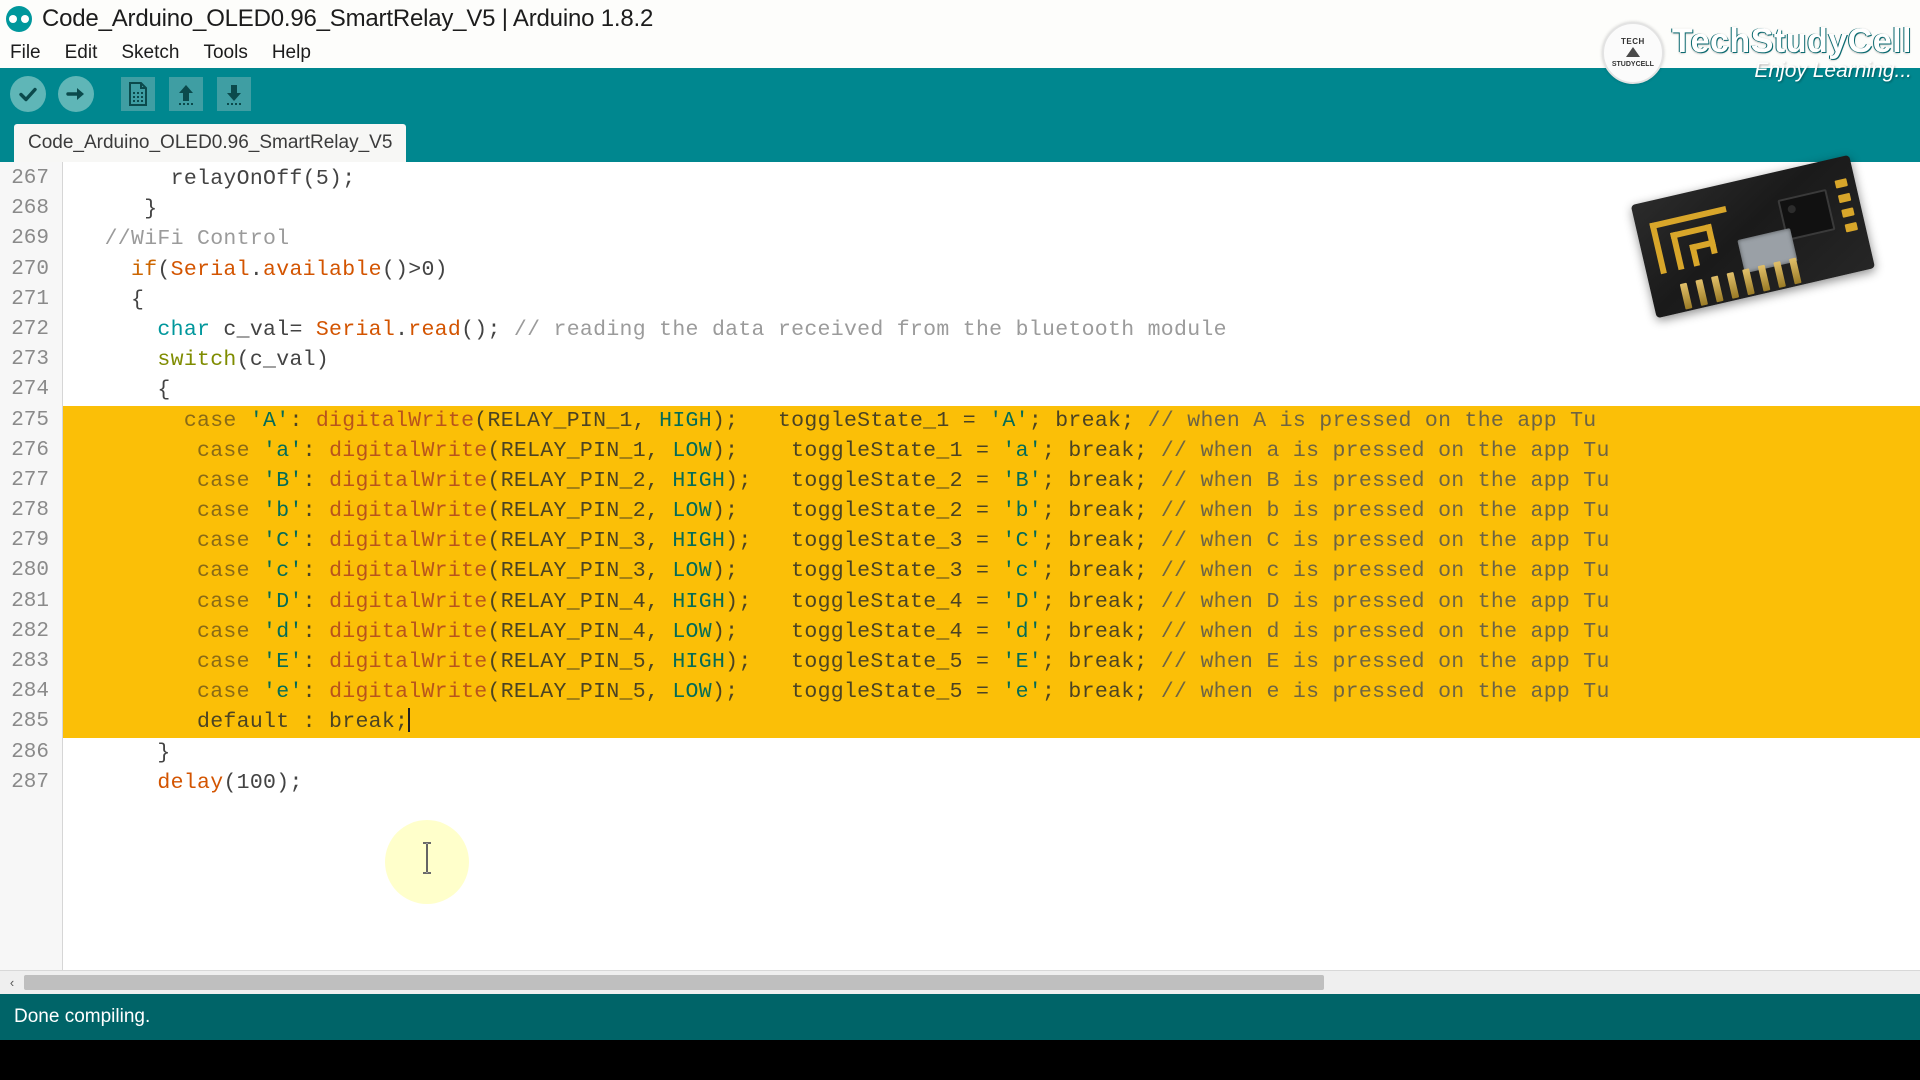  Describe the element at coordinates (991, 722) in the screenshot. I see `code-line: default : break;` at that location.